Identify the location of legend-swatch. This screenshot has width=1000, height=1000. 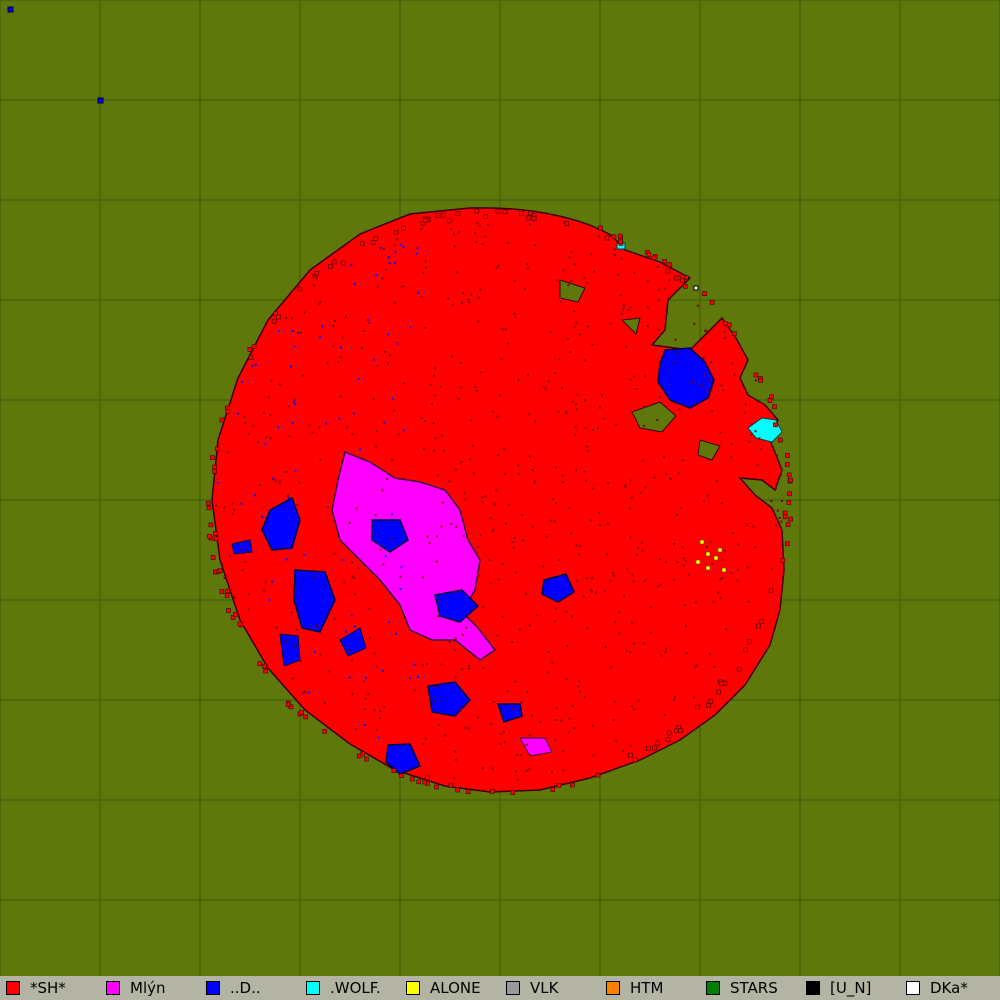
(913, 988).